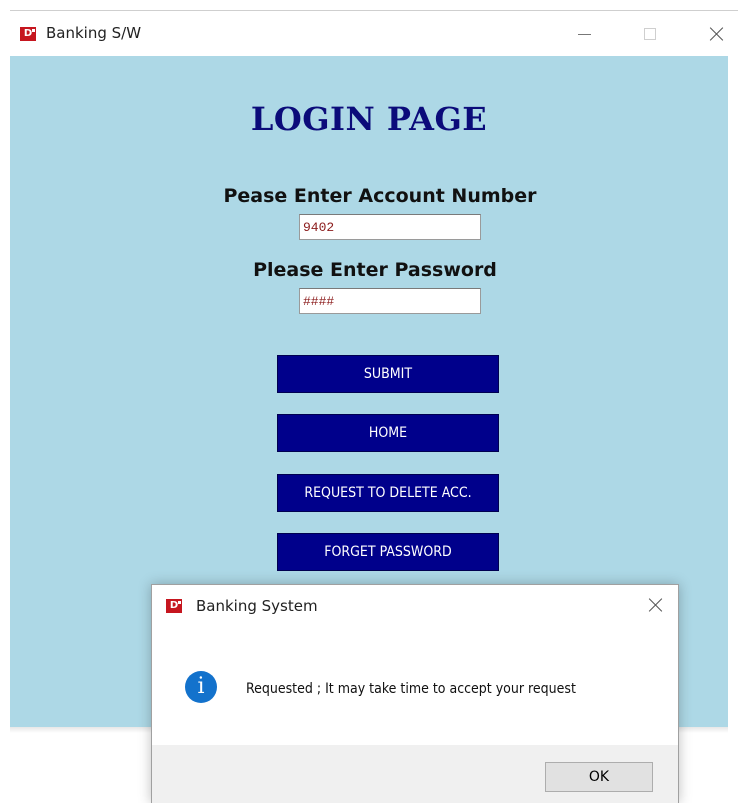 Image resolution: width=738 pixels, height=803 pixels. What do you see at coordinates (388, 374) in the screenshot?
I see `submit-button: SUBMIT` at bounding box center [388, 374].